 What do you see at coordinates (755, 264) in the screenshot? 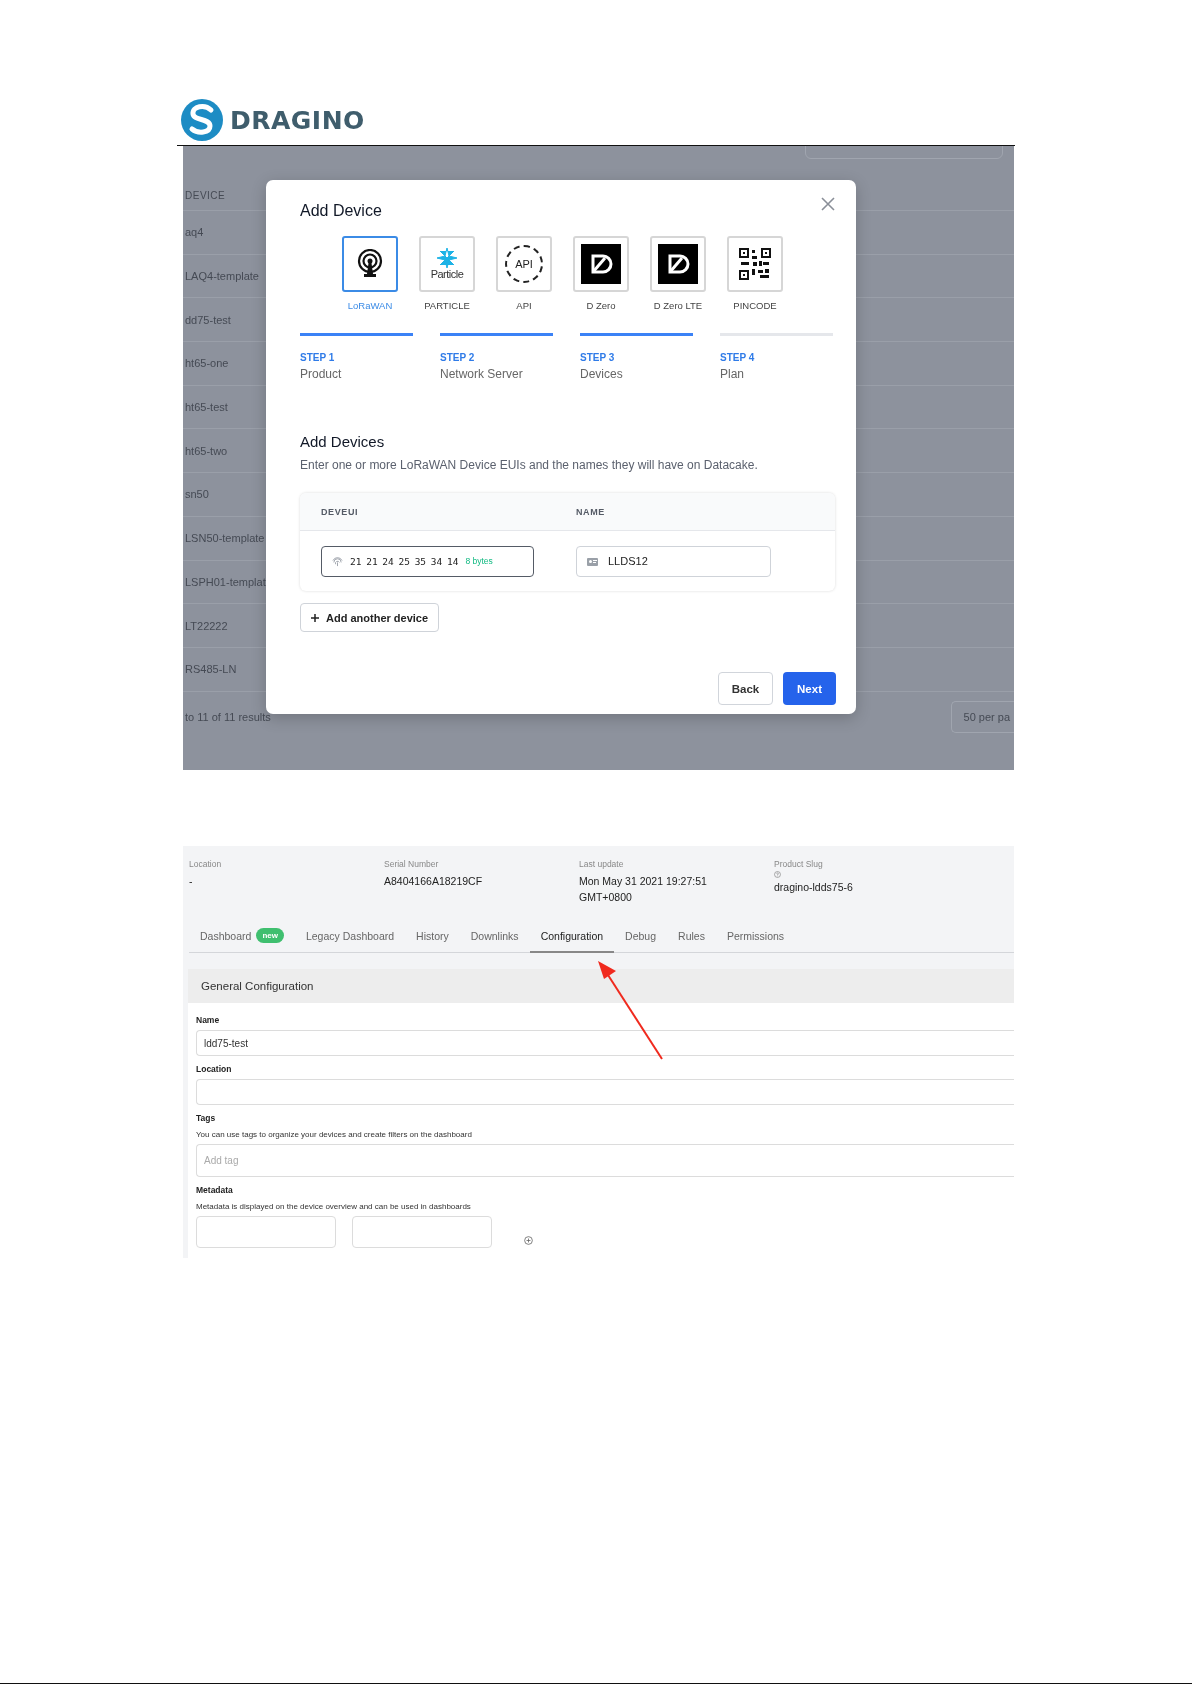
I see `qr-code-icon` at bounding box center [755, 264].